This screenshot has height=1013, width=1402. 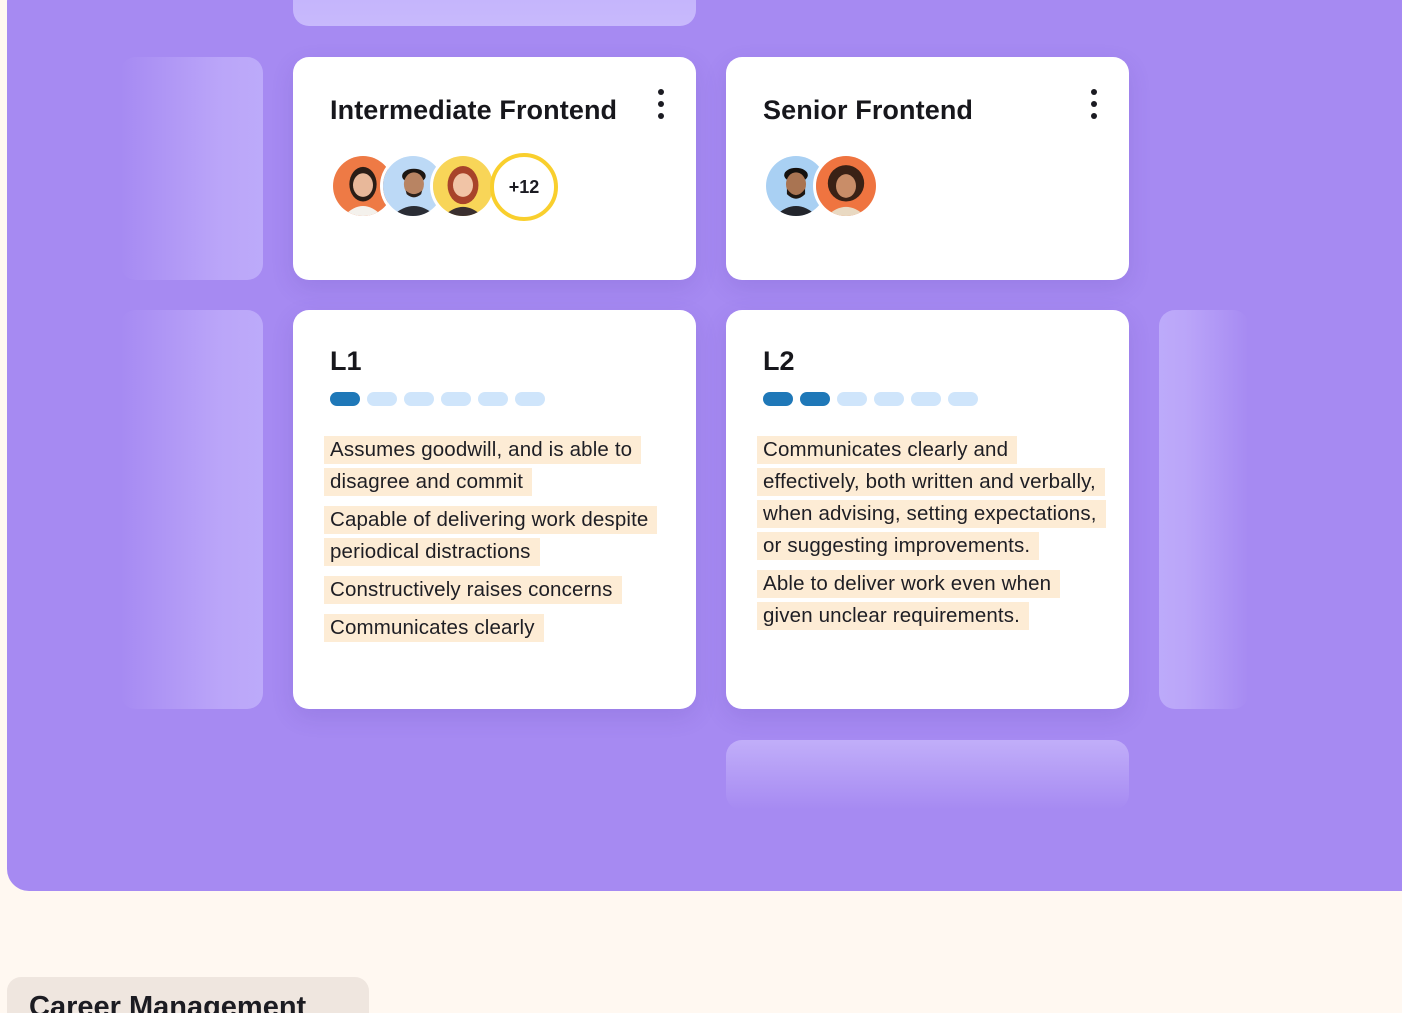 I want to click on level-title: L2, so click(x=779, y=361).